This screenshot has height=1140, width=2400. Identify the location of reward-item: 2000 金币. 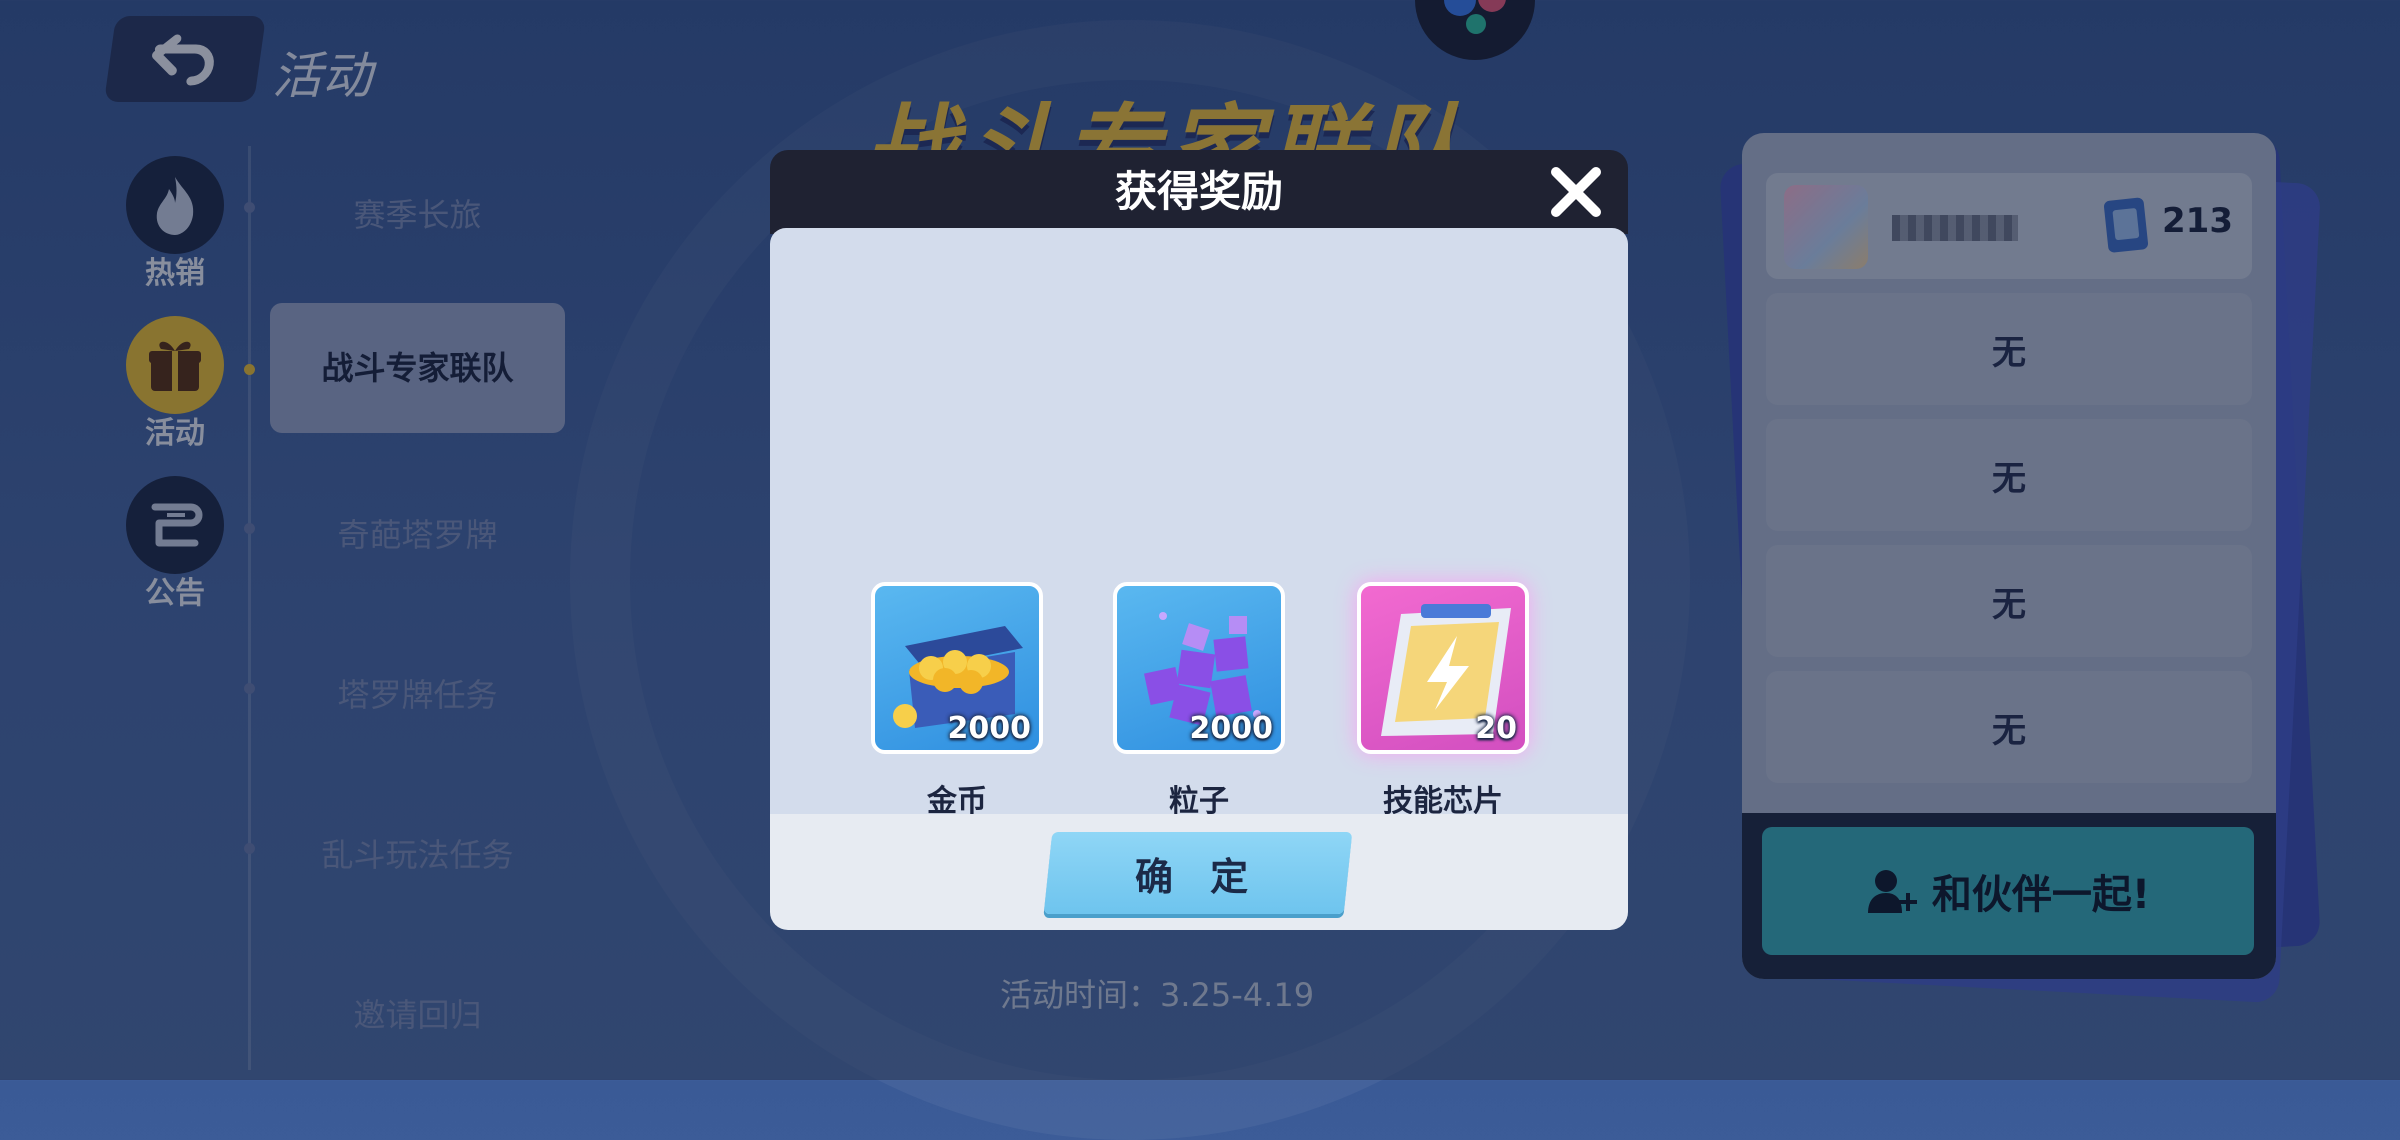
(957, 701).